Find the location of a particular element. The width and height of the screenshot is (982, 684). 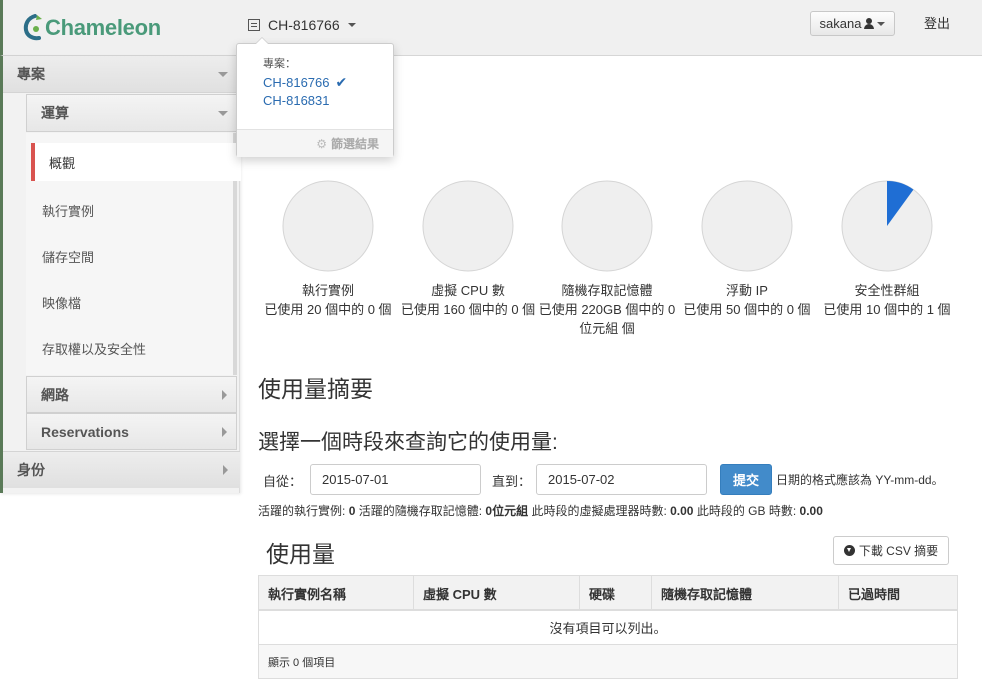

group-label: Reservations is located at coordinates (85, 431).